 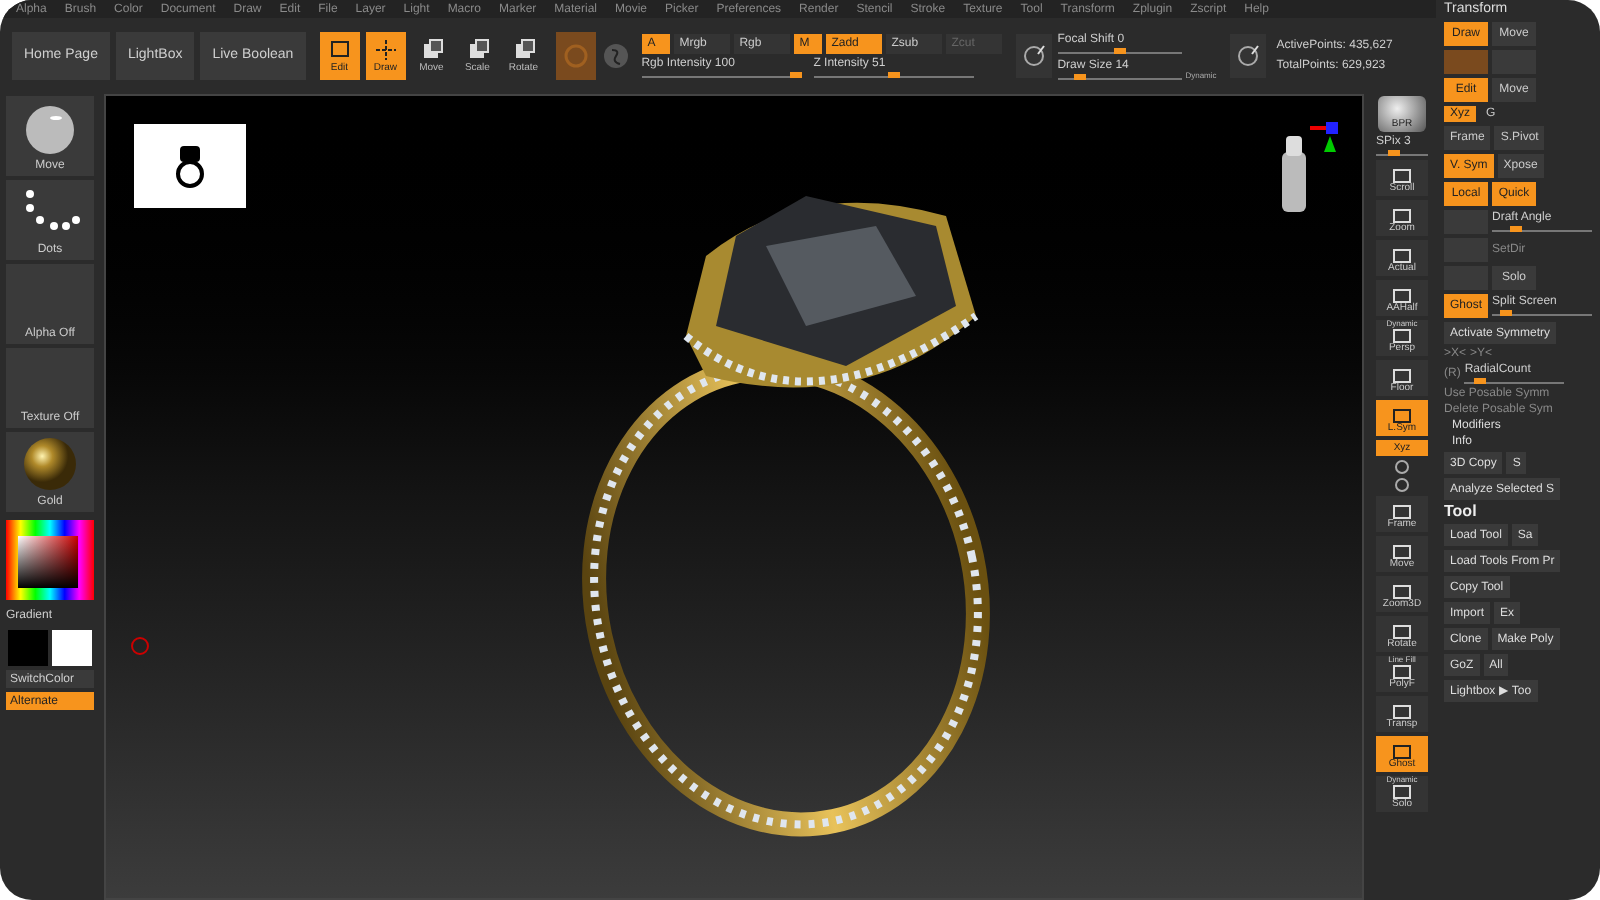 I want to click on frame-icon, so click(x=339, y=50).